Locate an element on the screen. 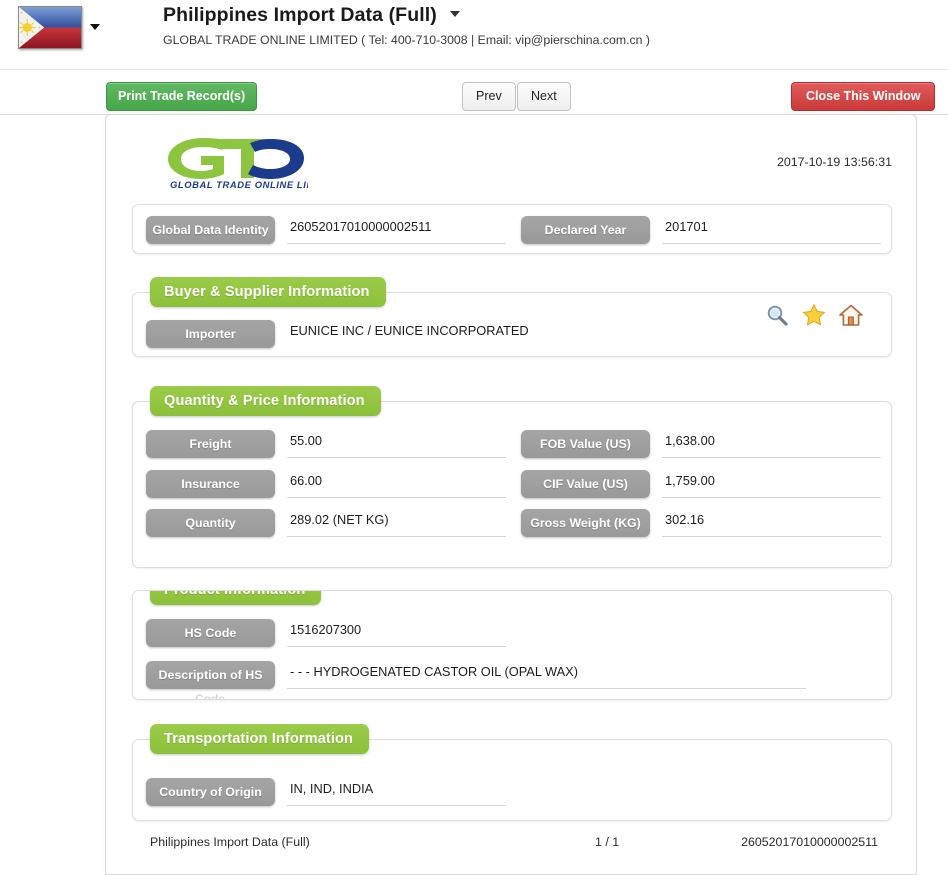 This screenshot has width=948, height=875. prev-button: Prev is located at coordinates (489, 96).